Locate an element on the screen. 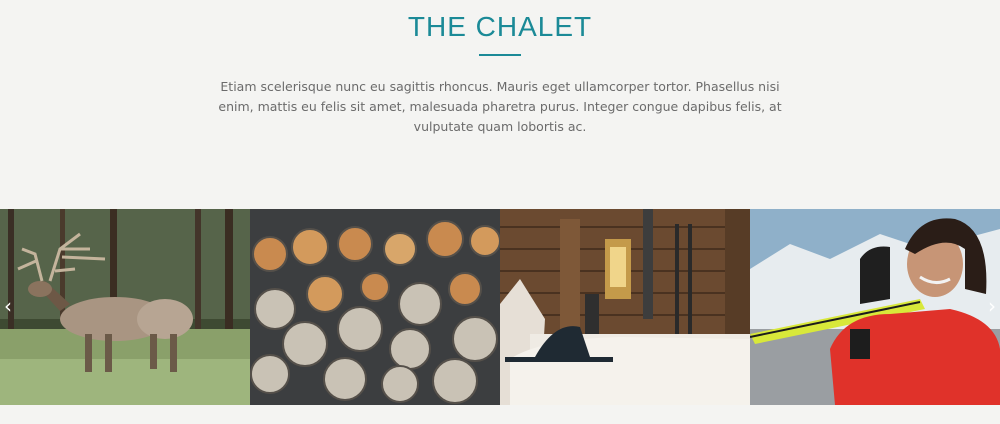 The width and height of the screenshot is (1000, 424). section-title: THE CHALET is located at coordinates (500, 26).